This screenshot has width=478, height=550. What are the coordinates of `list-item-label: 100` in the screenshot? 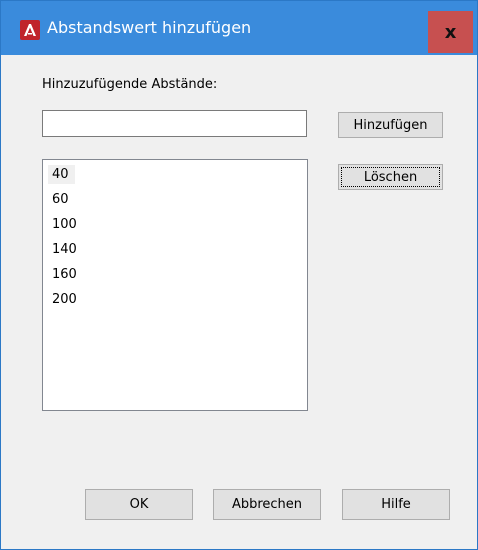 It's located at (64, 224).